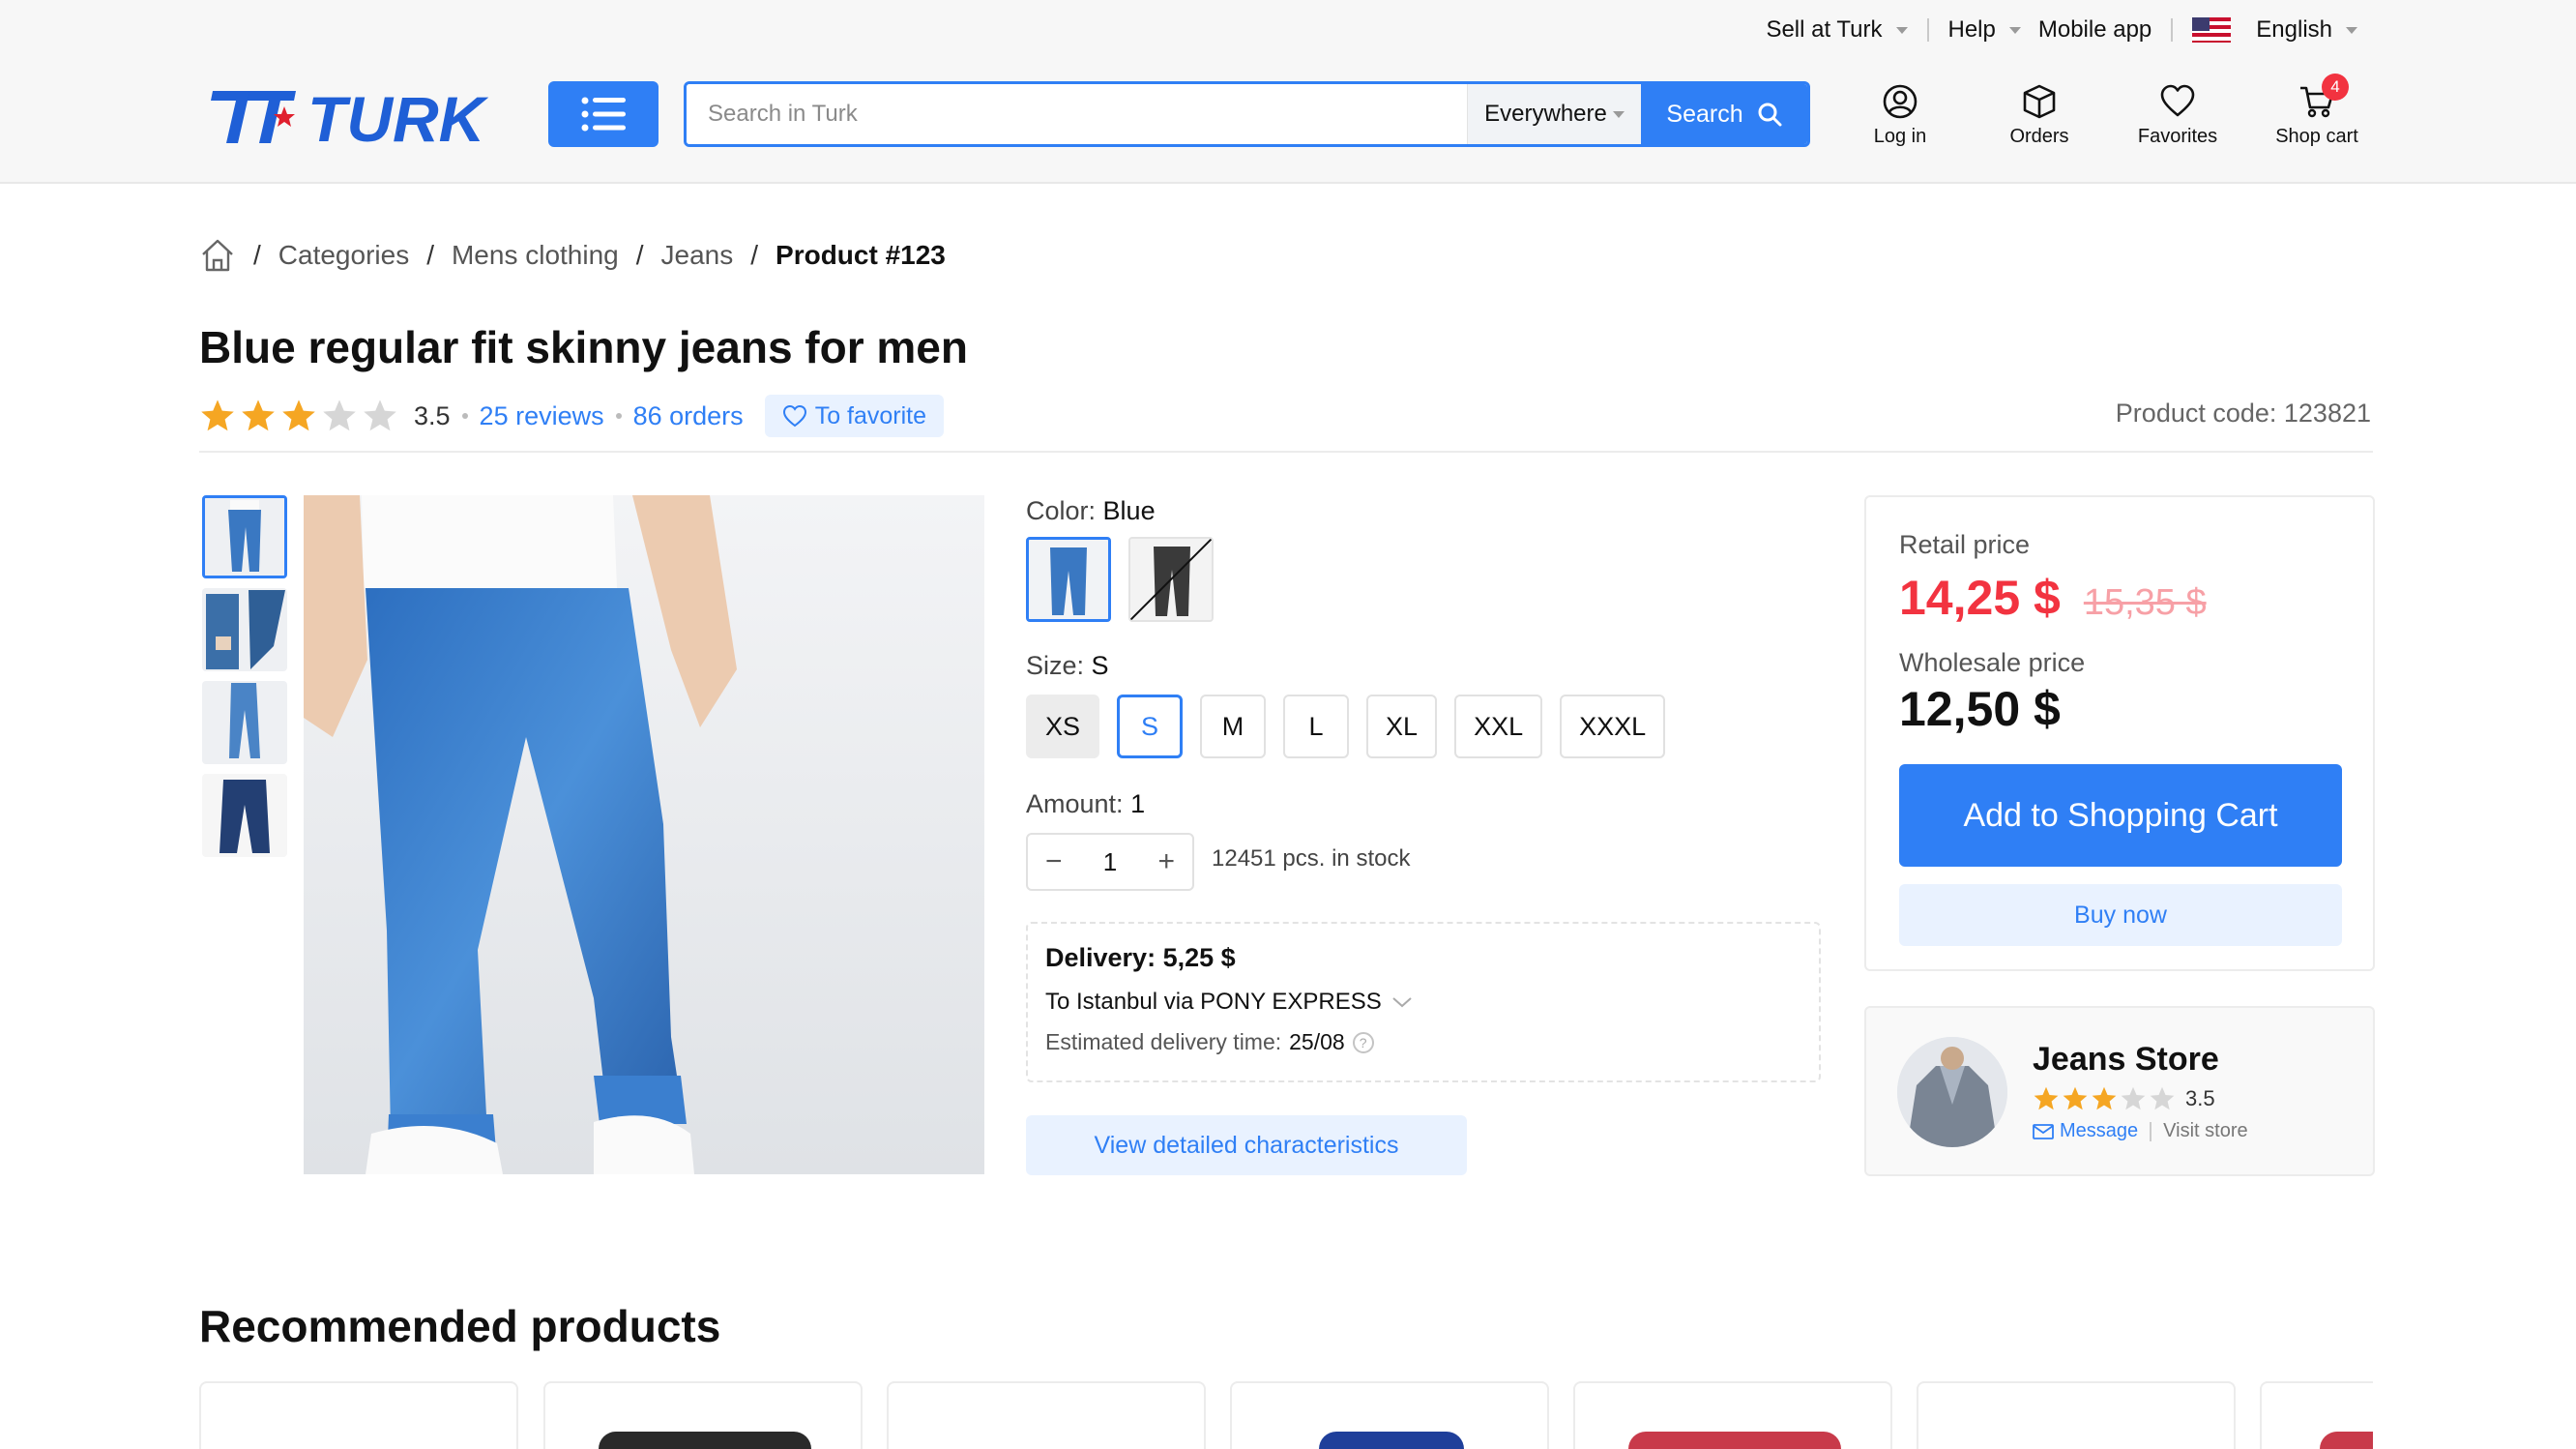 The width and height of the screenshot is (2576, 1449). Describe the element at coordinates (1984, 30) in the screenshot. I see `help-link: Help` at that location.